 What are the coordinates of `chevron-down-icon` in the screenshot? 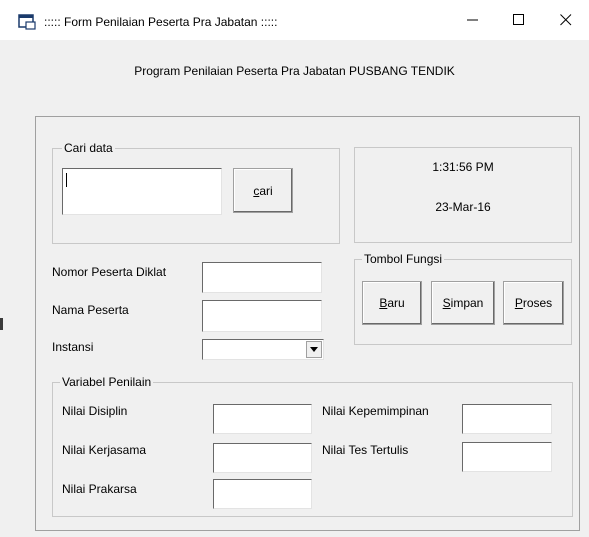 It's located at (314, 349).